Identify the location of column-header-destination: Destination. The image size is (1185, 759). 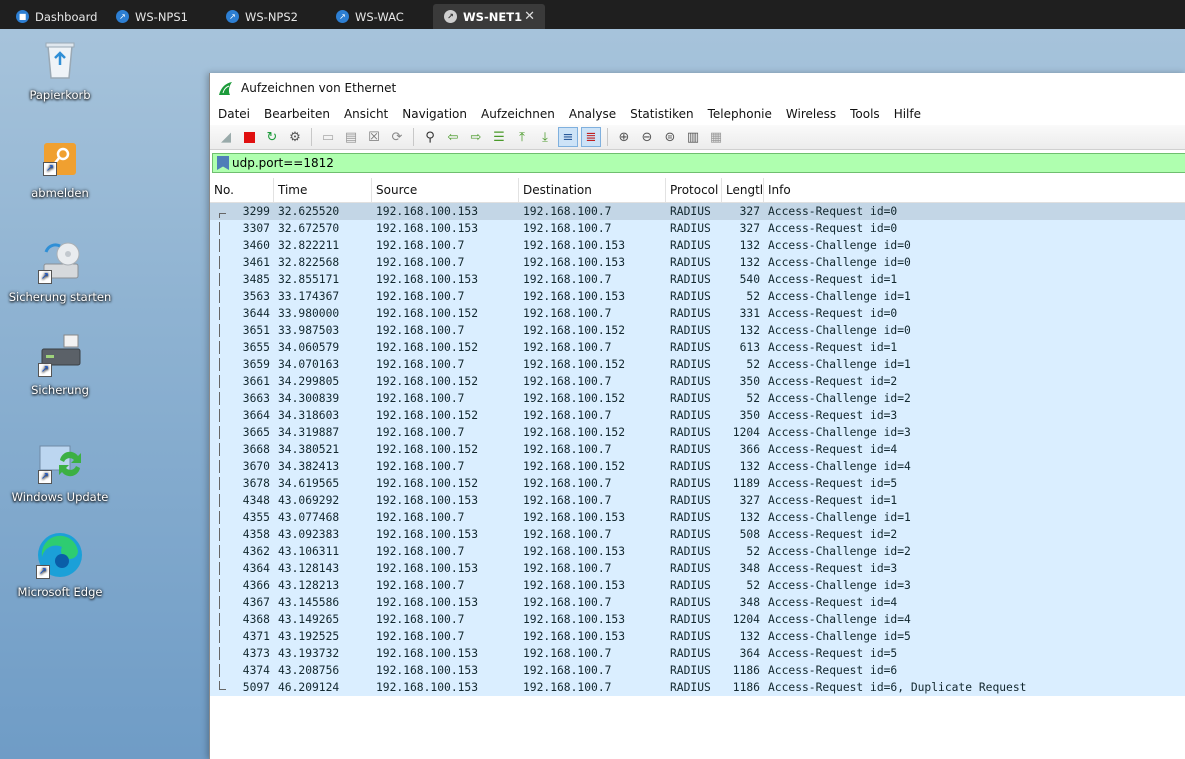
(592, 190).